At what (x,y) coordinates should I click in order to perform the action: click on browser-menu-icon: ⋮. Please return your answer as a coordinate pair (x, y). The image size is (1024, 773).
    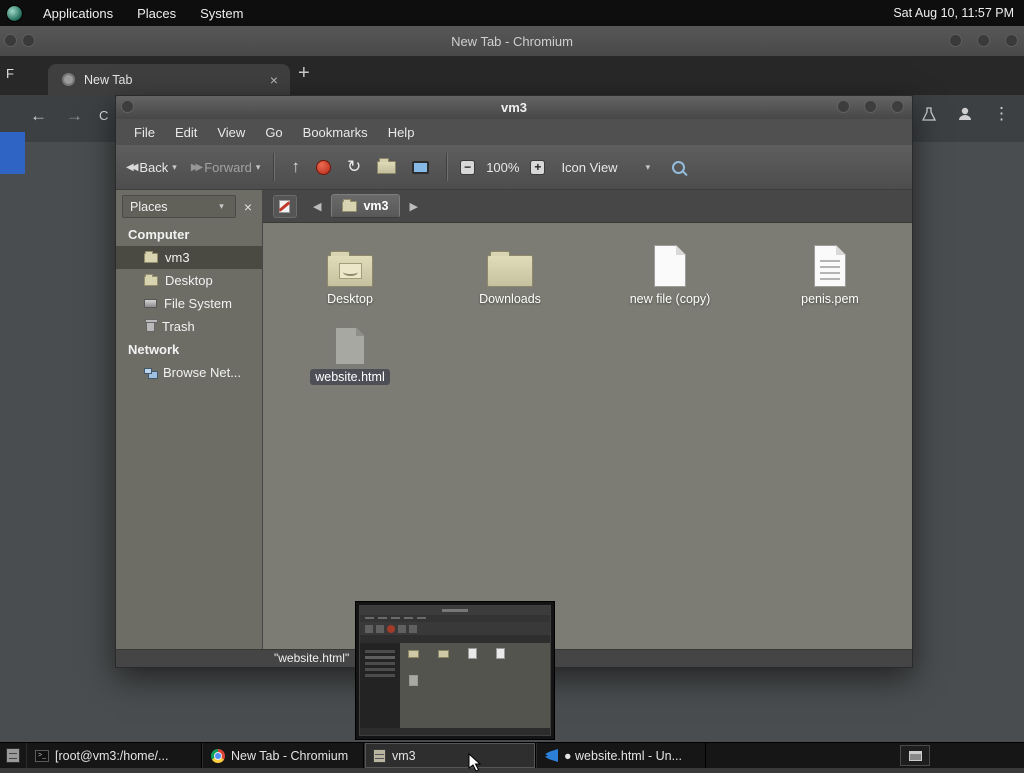
    Looking at the image, I should click on (1001, 114).